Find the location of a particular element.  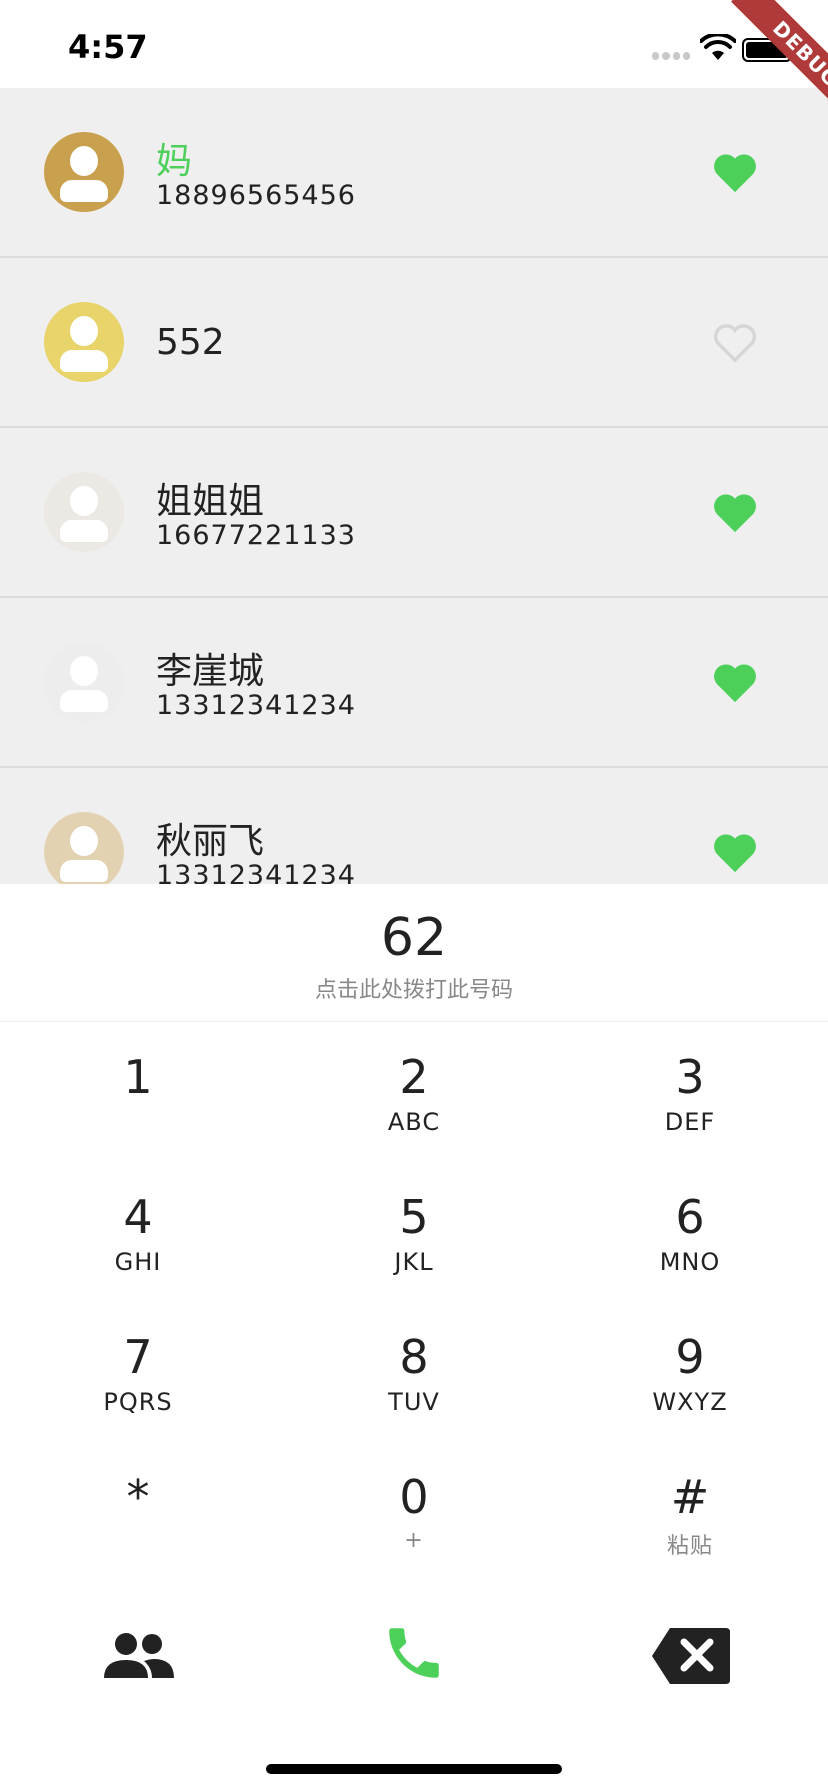

key-digit: 8 is located at coordinates (414, 1357).